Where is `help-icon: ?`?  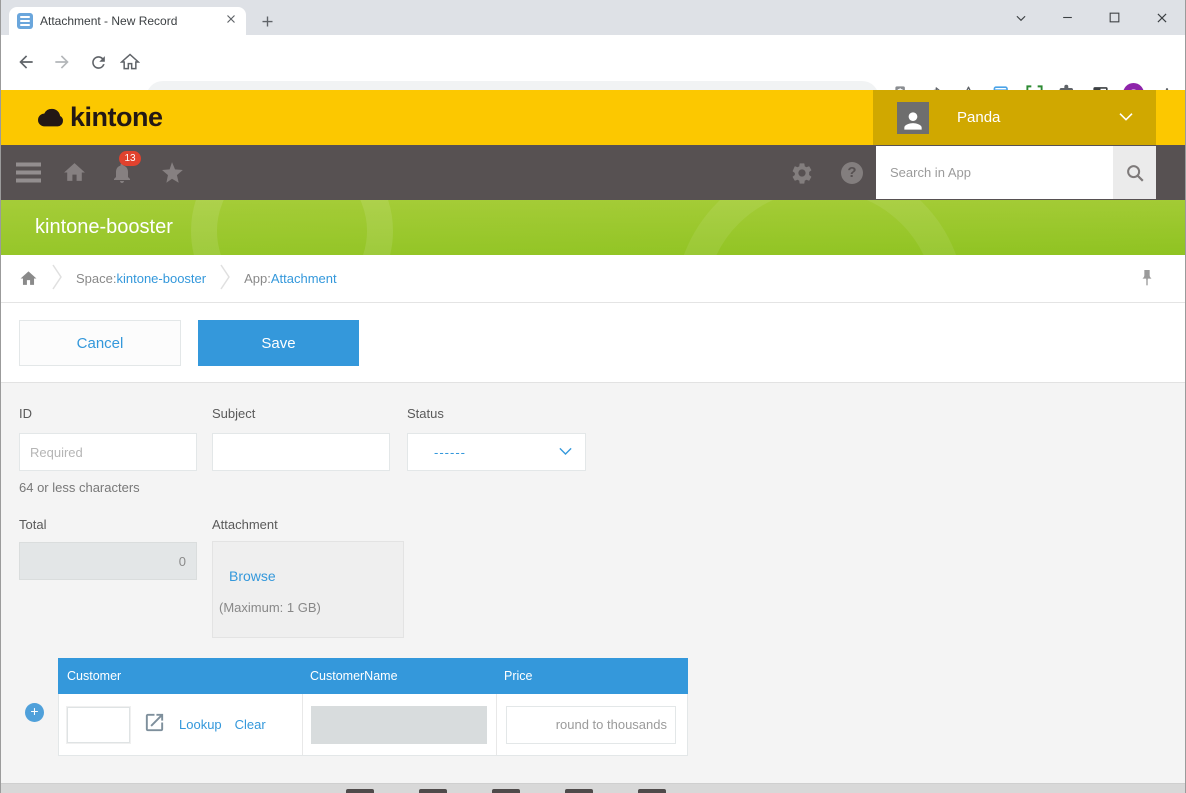 help-icon: ? is located at coordinates (852, 172).